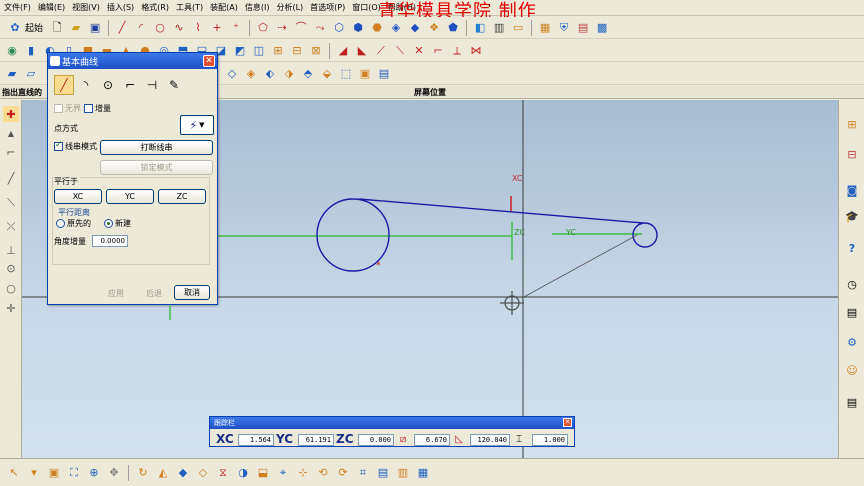 The width and height of the screenshot is (864, 486). I want to click on unbounded-checkbox, so click(58, 108).